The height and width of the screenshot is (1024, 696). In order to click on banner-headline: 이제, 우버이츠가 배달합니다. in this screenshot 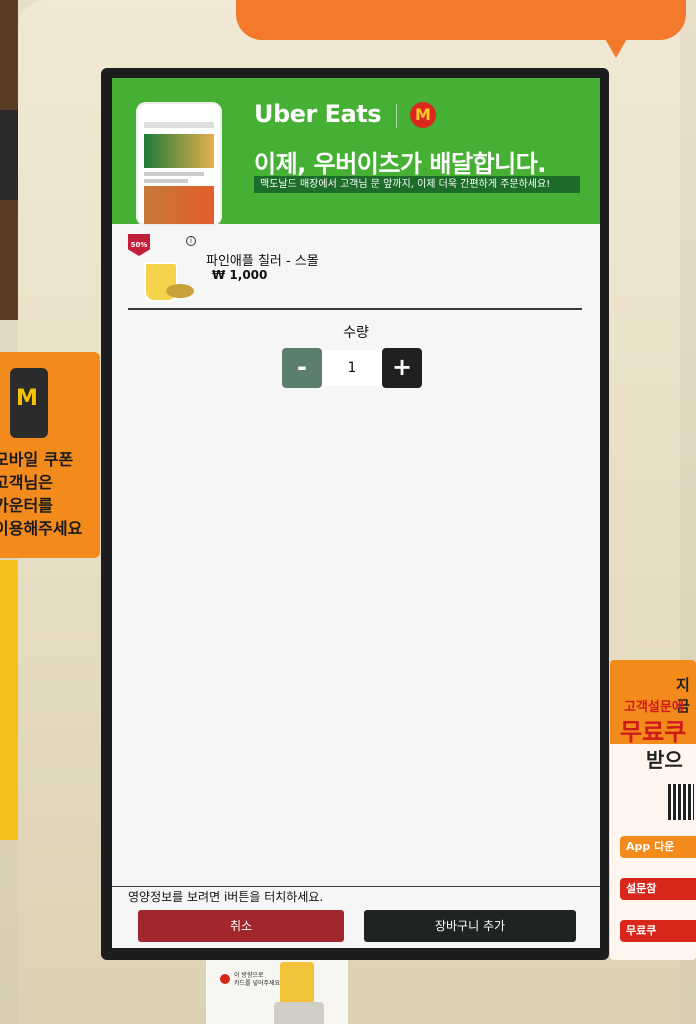, I will do `click(400, 164)`.